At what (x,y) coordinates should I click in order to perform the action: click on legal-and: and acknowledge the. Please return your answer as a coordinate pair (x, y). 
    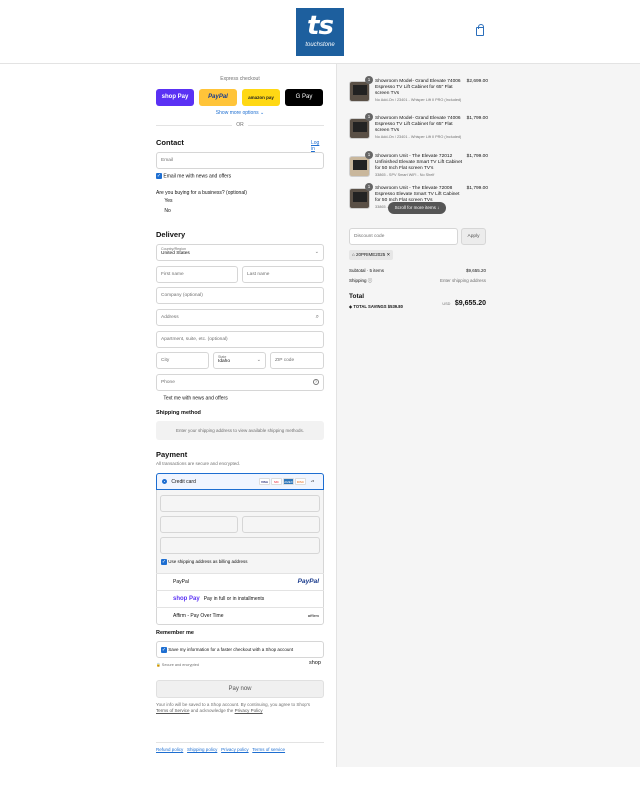
    Looking at the image, I should click on (212, 710).